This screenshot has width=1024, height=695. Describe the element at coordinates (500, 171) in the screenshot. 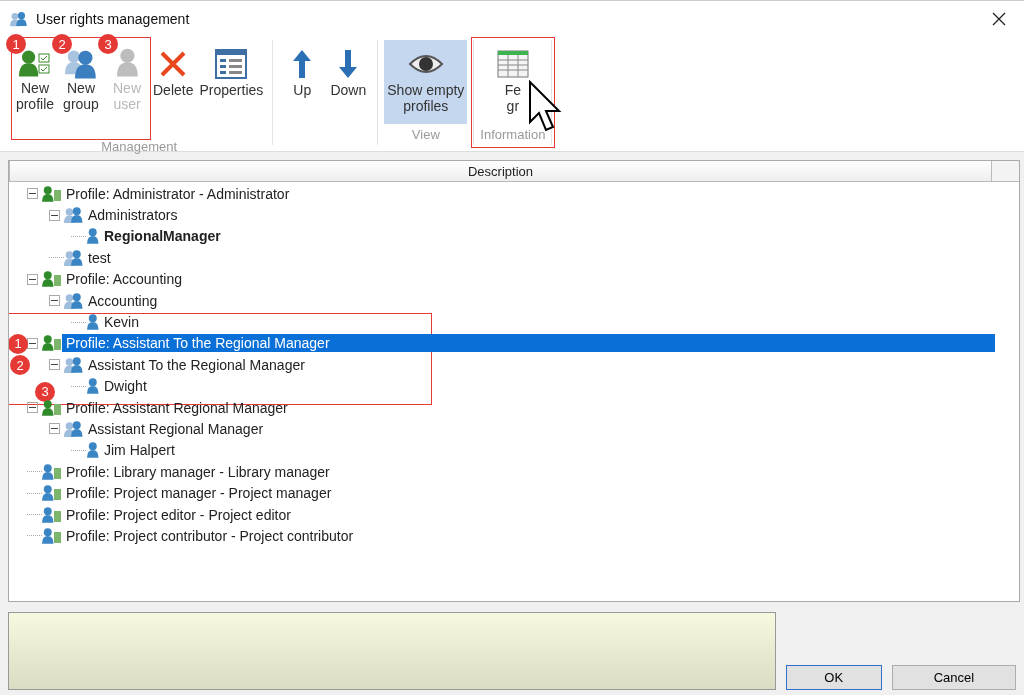

I see `column-header: Description` at that location.